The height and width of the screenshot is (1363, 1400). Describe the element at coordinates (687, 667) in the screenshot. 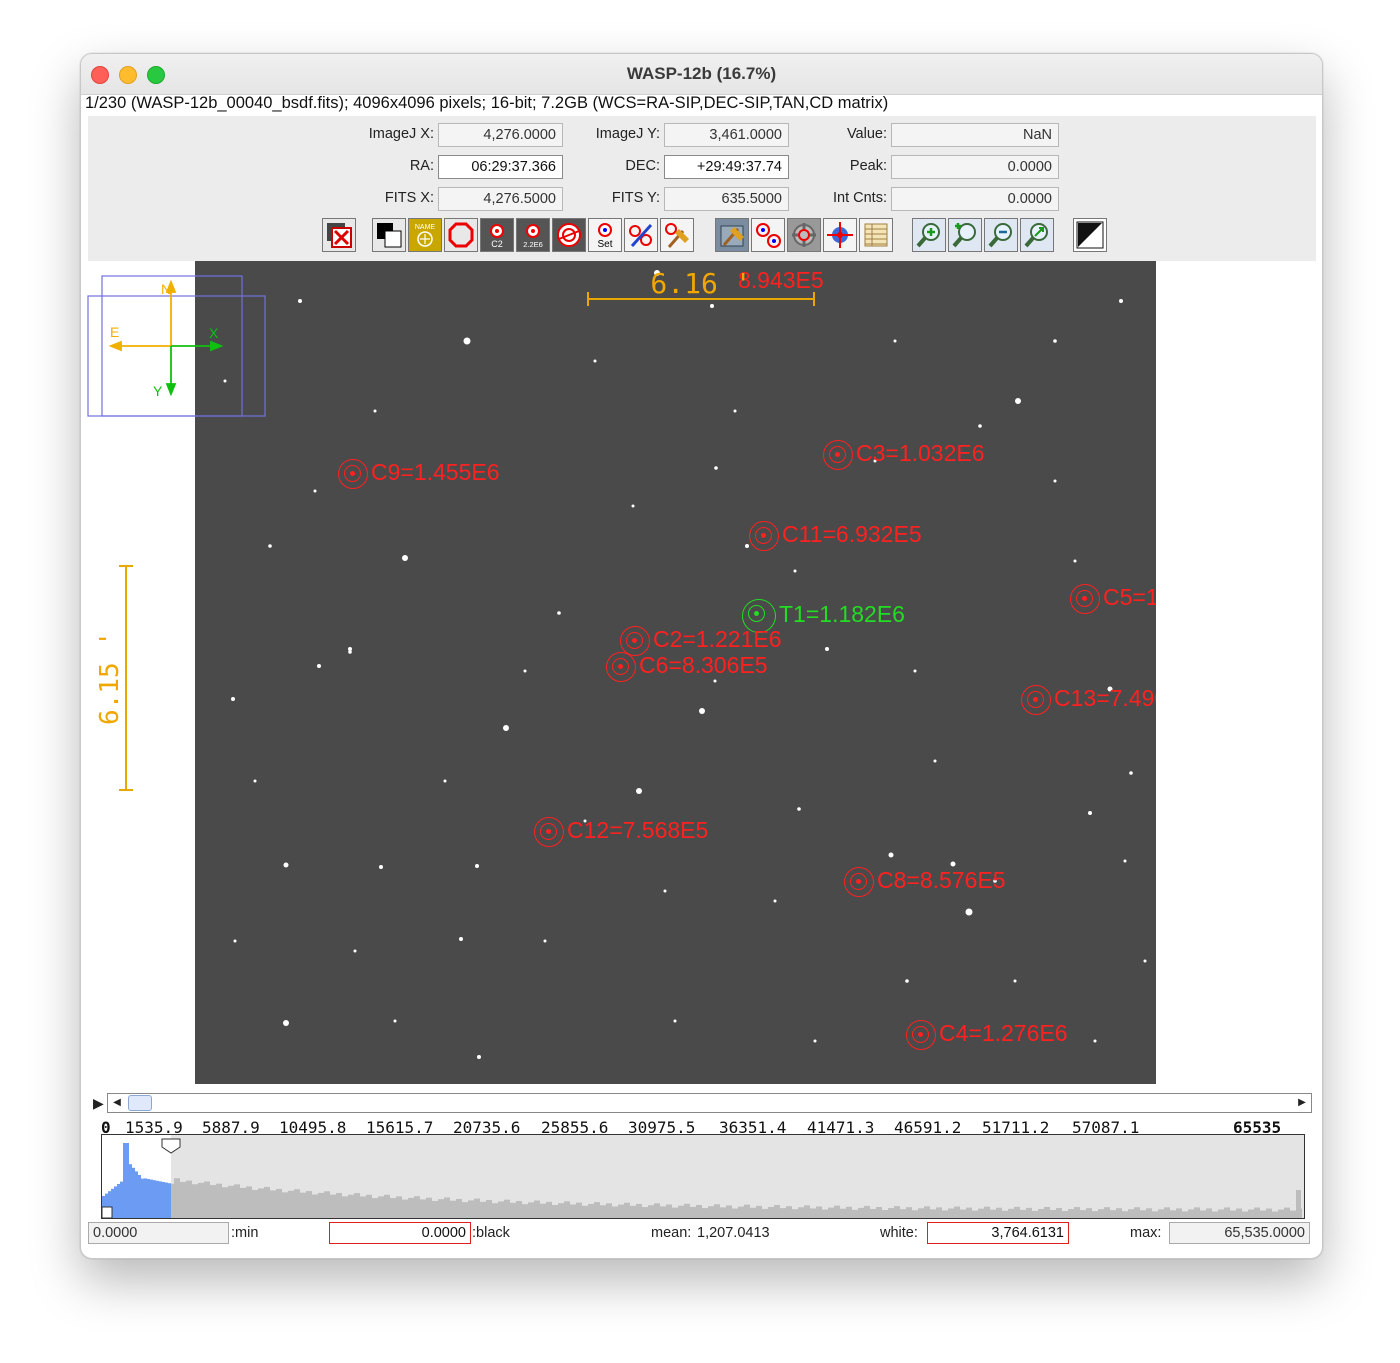

I see `aperture-c6: C6=8.306E5` at that location.